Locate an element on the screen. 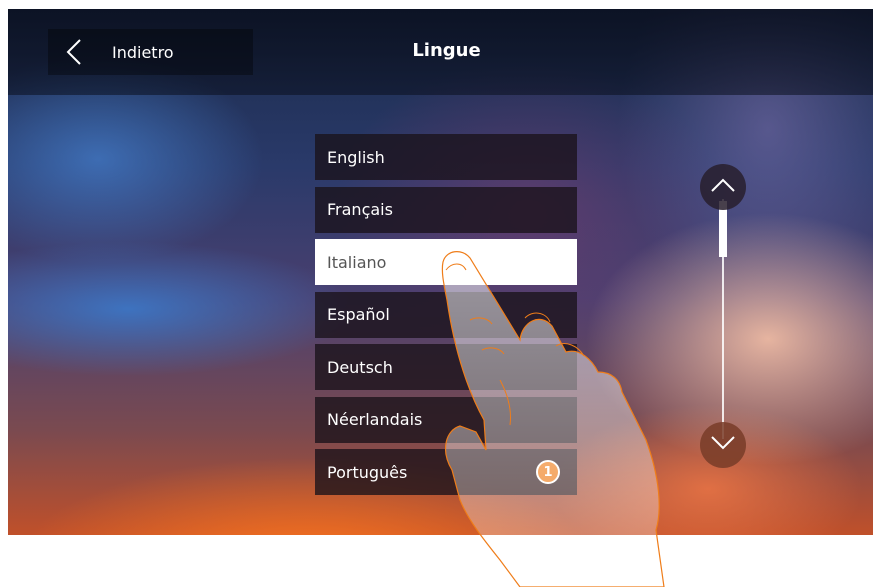 This screenshot has width=873, height=587. language-label: Português is located at coordinates (367, 472).